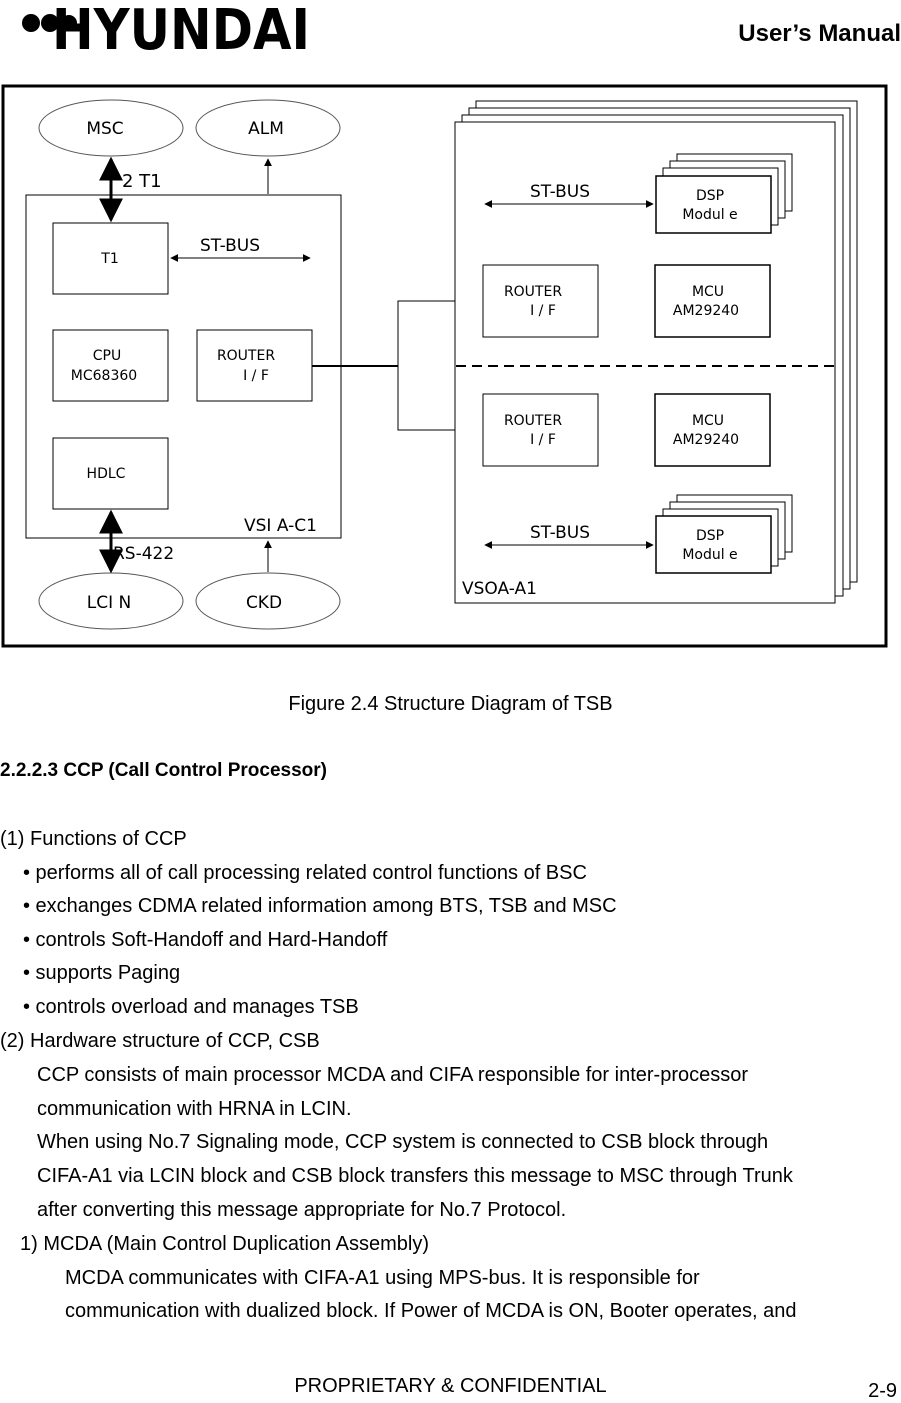  Describe the element at coordinates (266, 129) in the screenshot. I see `alm-label: ALM` at that location.